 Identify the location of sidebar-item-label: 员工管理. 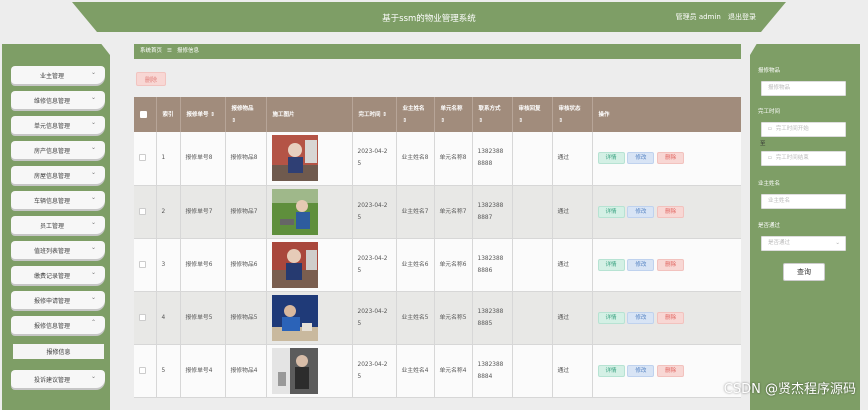
(51, 226).